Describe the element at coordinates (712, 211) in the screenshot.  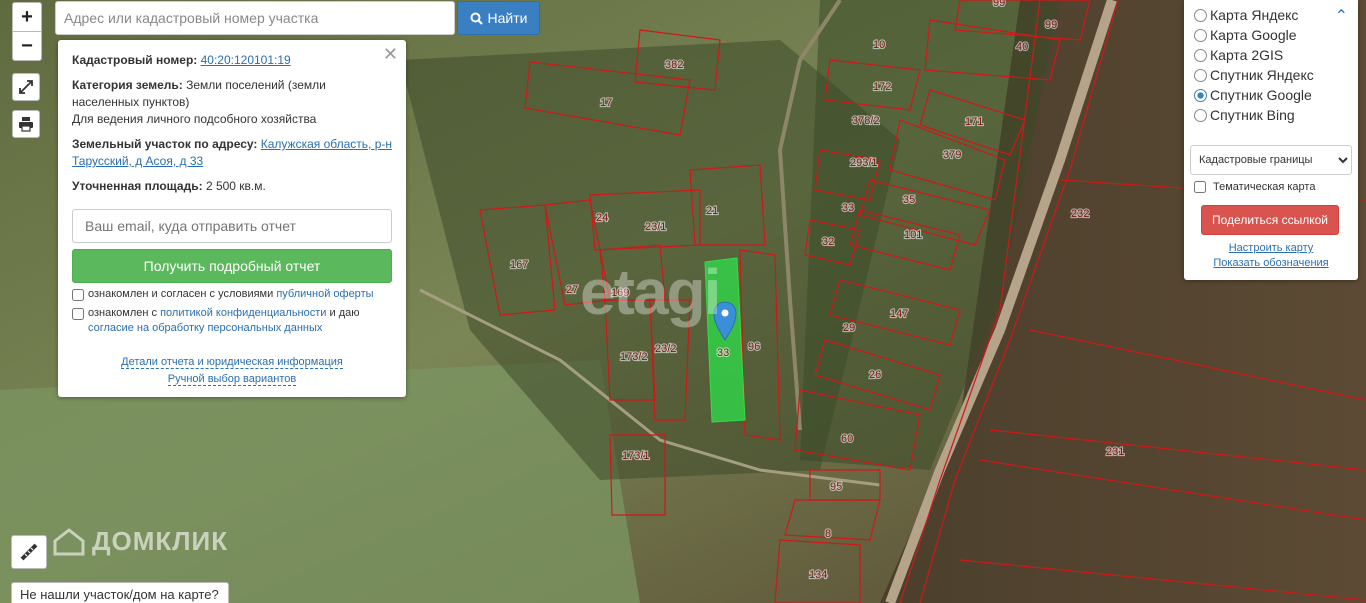
I see `plot-label: 21` at that location.